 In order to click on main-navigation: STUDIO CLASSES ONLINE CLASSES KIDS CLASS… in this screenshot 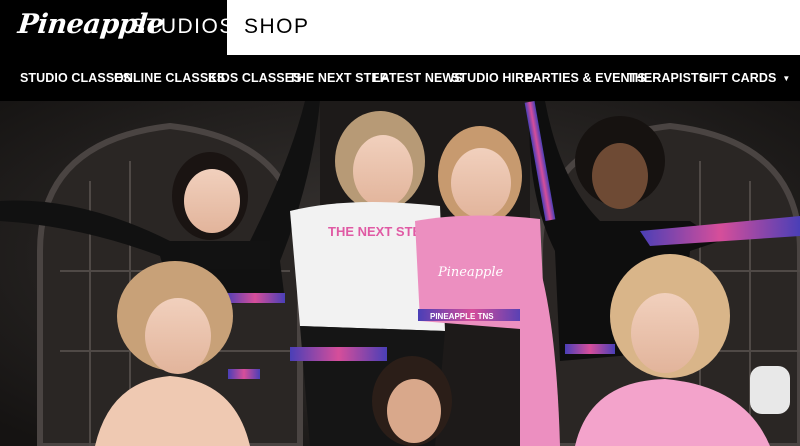, I will do `click(400, 78)`.